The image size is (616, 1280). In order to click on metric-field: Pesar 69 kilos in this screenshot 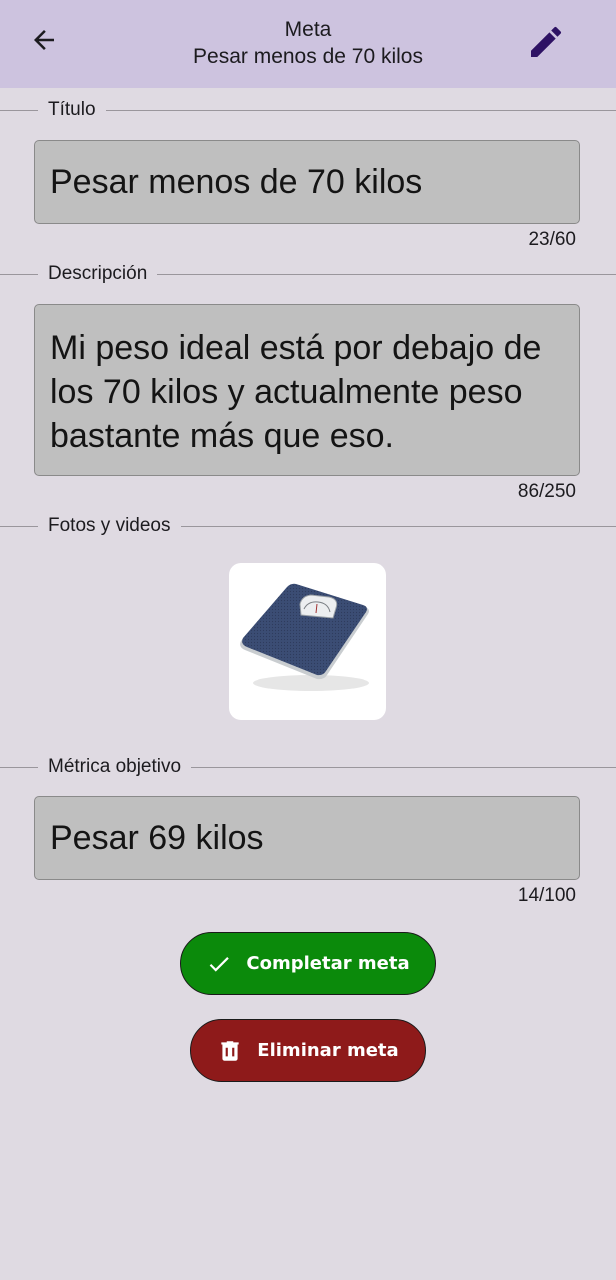, I will do `click(307, 838)`.